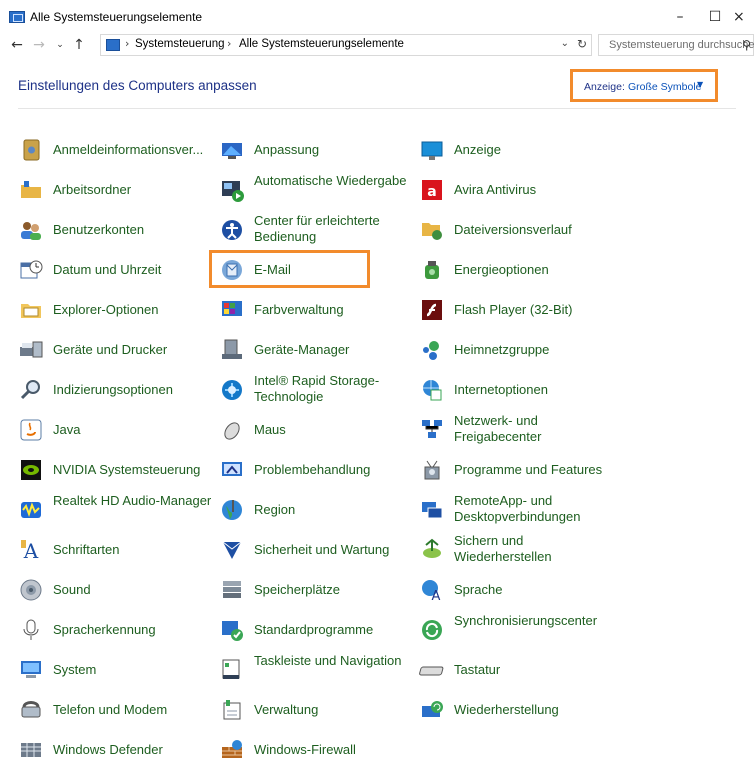 The width and height of the screenshot is (754, 758). What do you see at coordinates (115, 310) in the screenshot?
I see `control-panel-item: Explorer-Optionen` at bounding box center [115, 310].